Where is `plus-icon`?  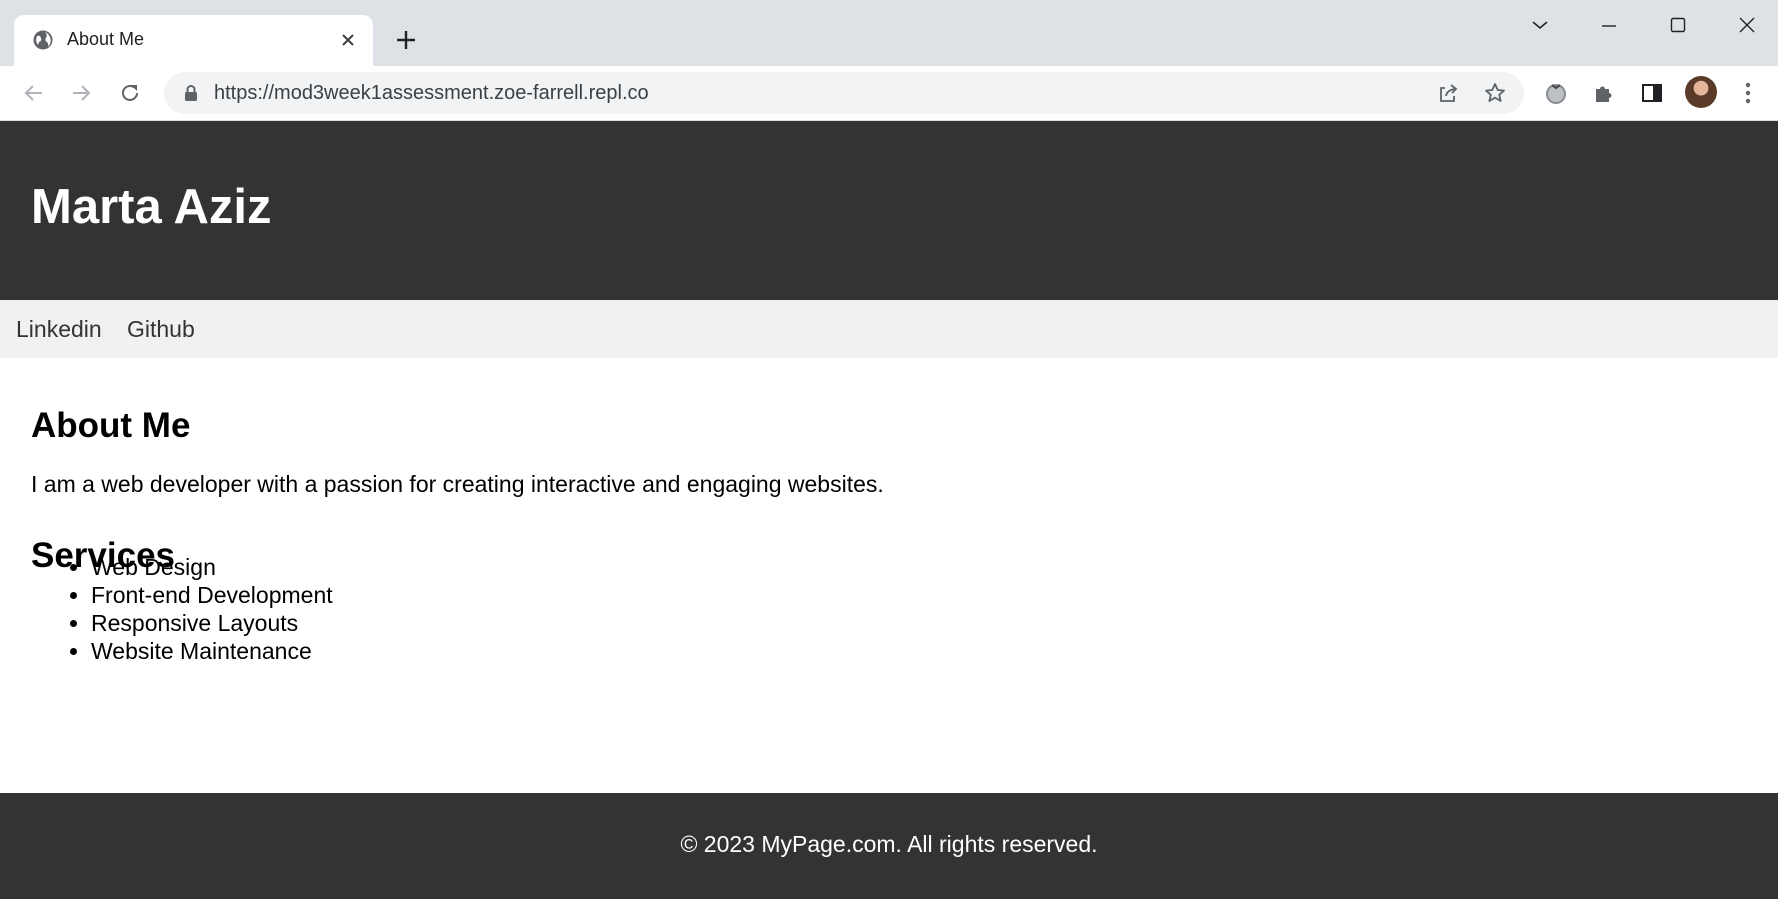
plus-icon is located at coordinates (406, 40).